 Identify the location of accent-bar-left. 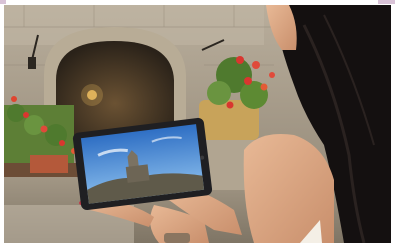
(3, 2).